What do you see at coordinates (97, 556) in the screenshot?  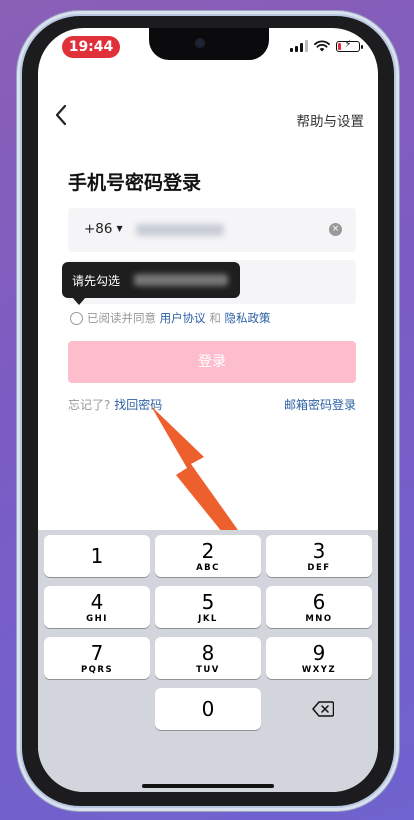 I see `key-1: 1` at bounding box center [97, 556].